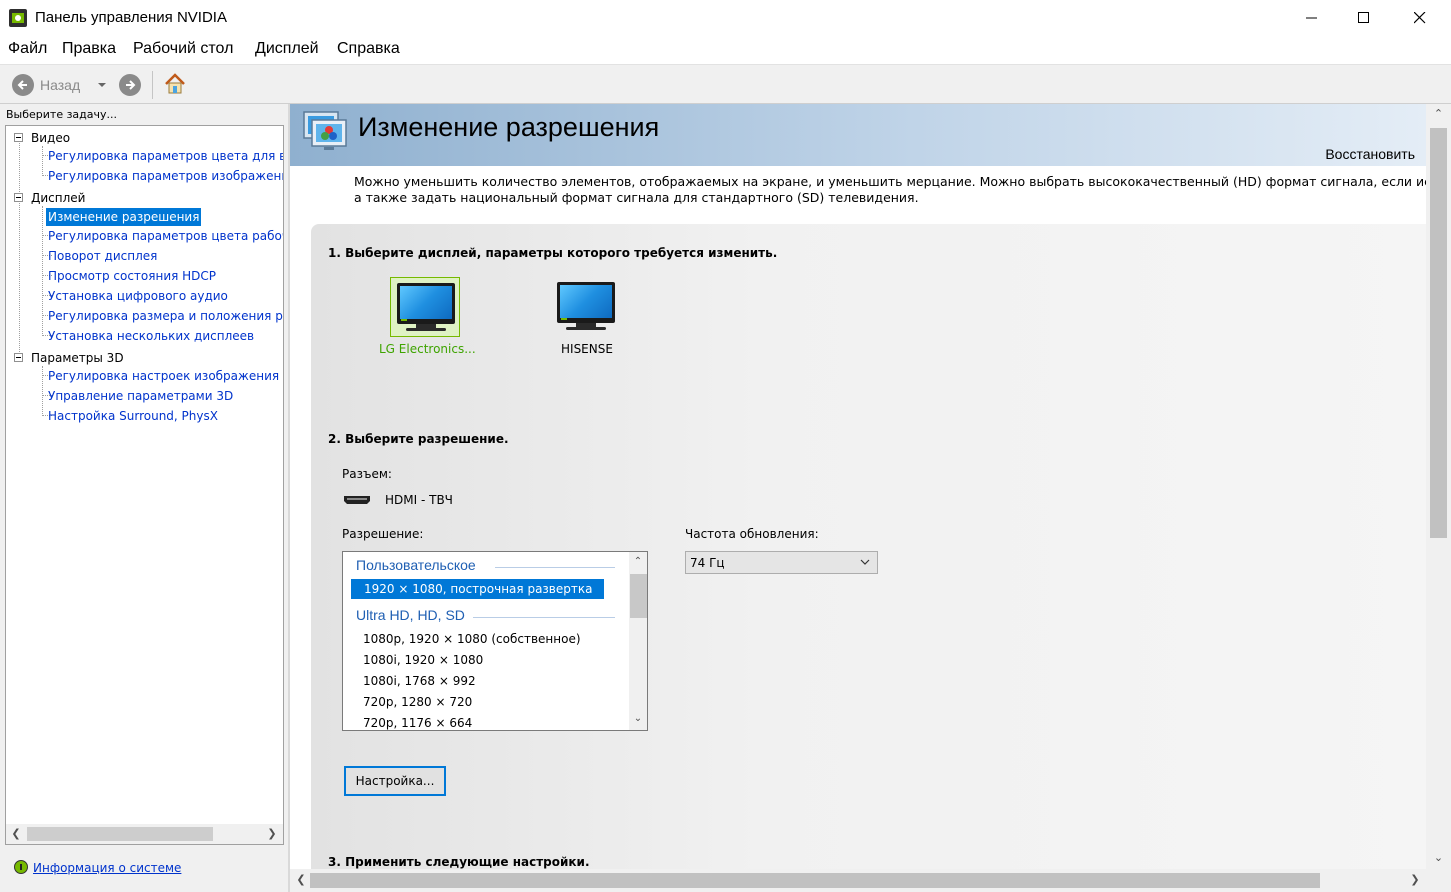  What do you see at coordinates (417, 702) in the screenshot?
I see `resolution-item: 720p, 1280 × 720` at bounding box center [417, 702].